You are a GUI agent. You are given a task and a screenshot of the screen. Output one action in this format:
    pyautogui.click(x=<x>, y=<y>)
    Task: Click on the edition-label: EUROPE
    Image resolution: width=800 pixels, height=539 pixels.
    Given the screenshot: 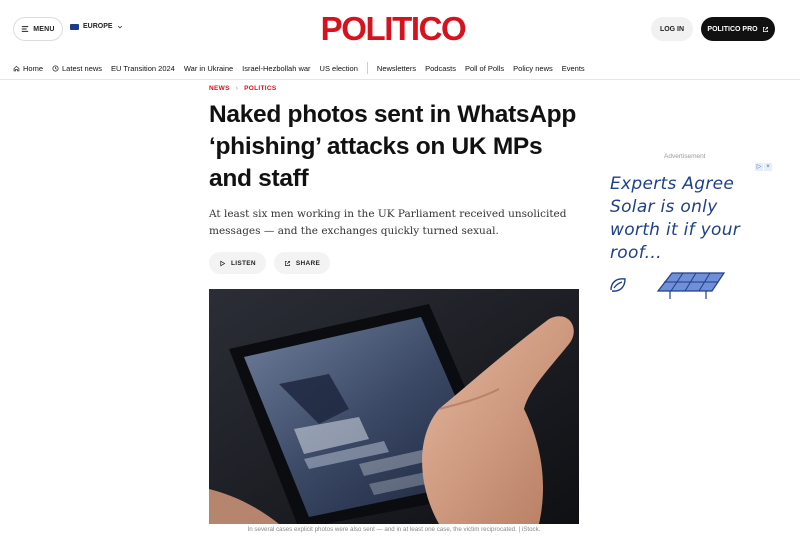 What is the action you would take?
    pyautogui.click(x=98, y=26)
    